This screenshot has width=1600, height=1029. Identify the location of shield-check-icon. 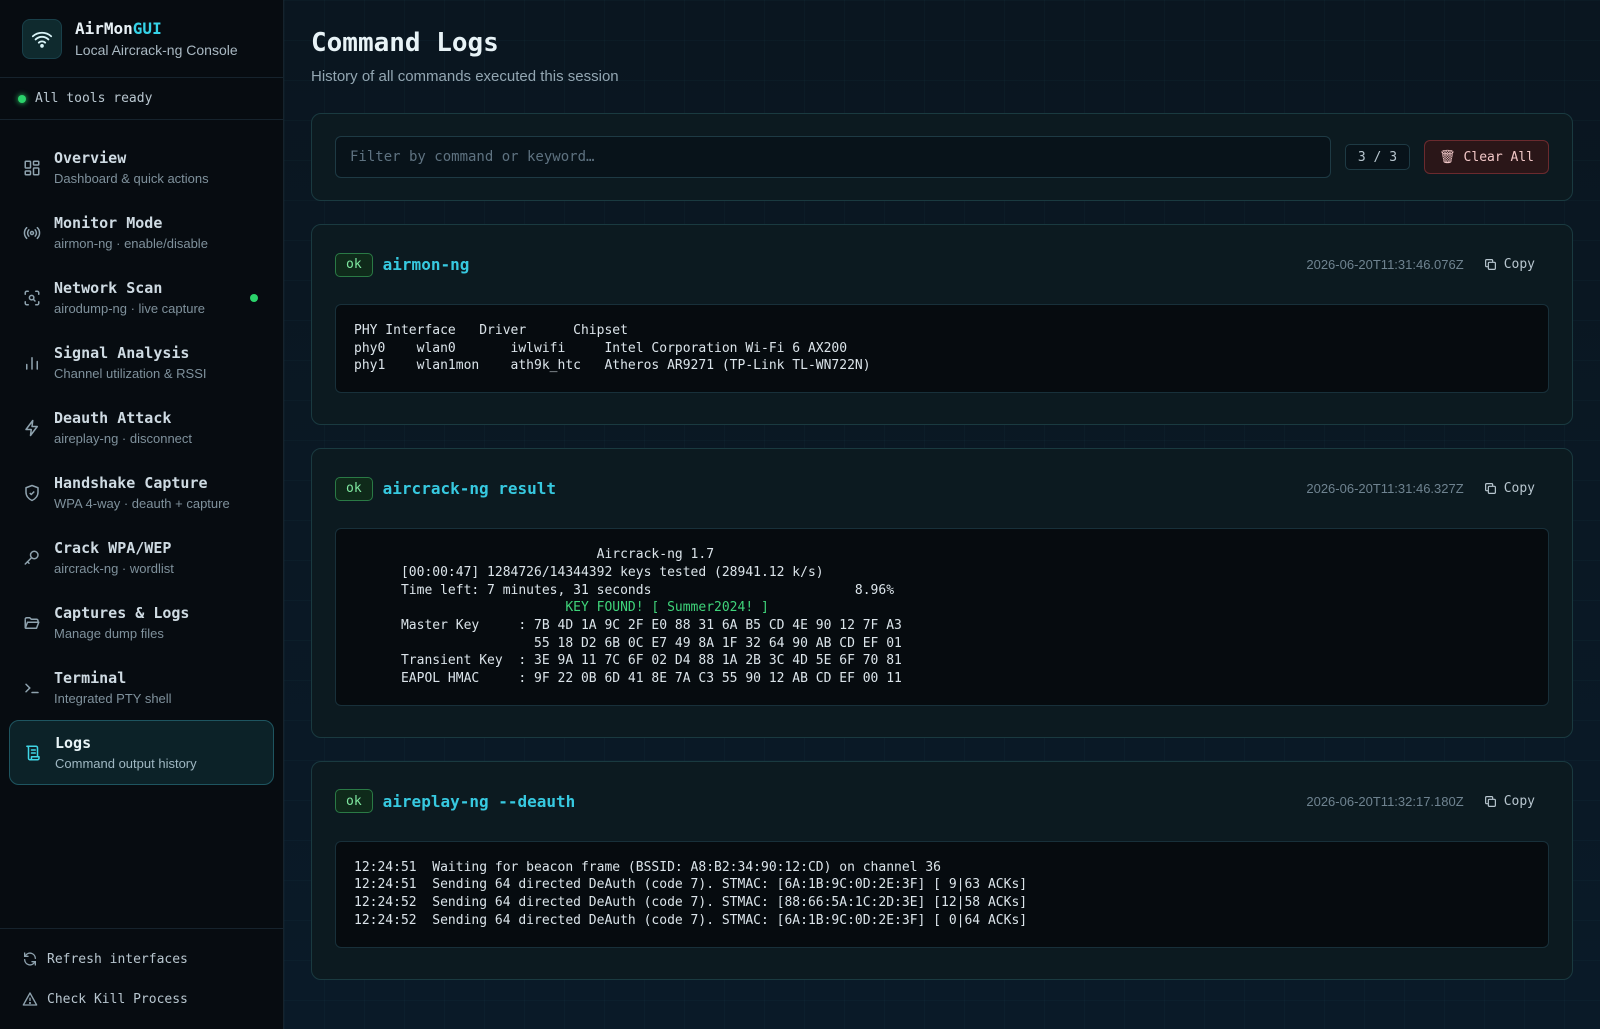
(32, 493).